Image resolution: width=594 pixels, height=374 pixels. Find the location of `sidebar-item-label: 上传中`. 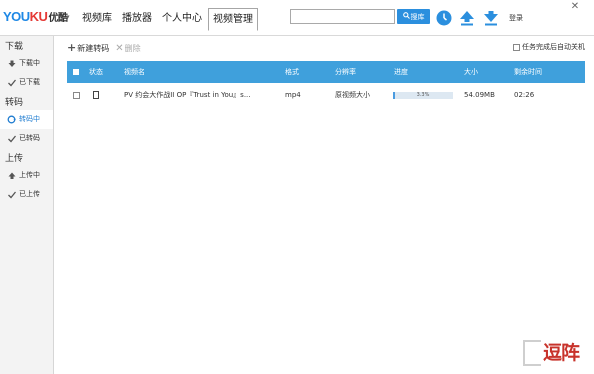

sidebar-item-label: 上传中 is located at coordinates (29, 175).